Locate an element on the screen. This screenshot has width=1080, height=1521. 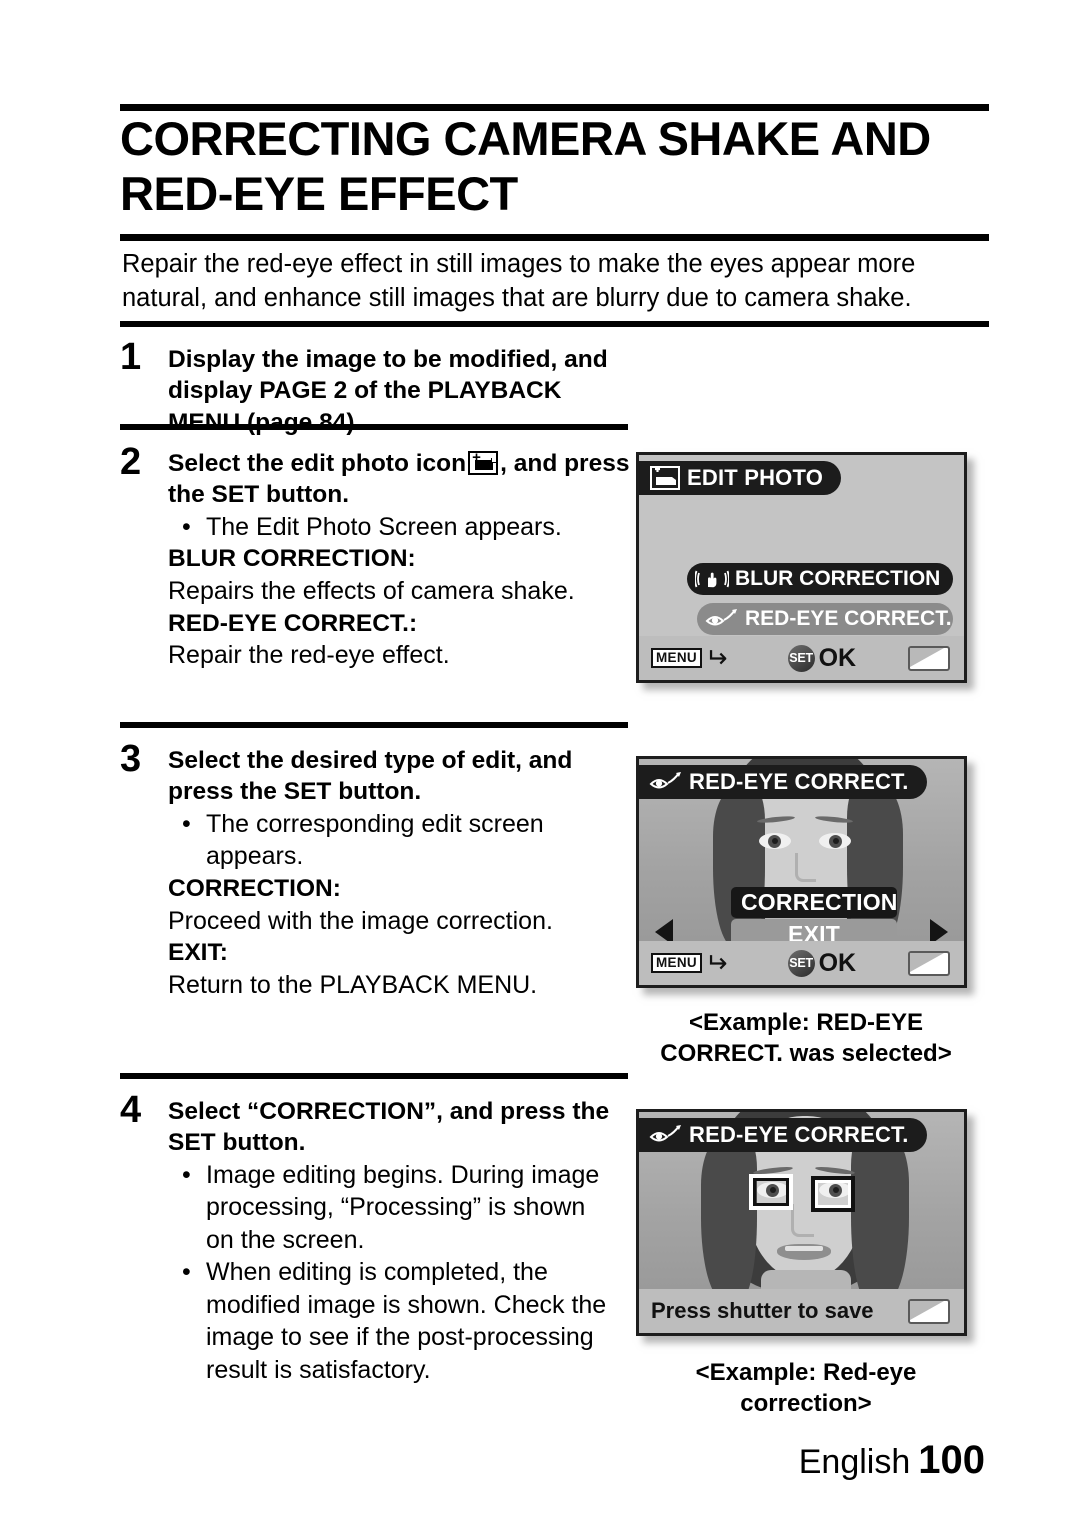
lcd-edit-photo-titlebar: EDIT PHOTO is located at coordinates (740, 478).